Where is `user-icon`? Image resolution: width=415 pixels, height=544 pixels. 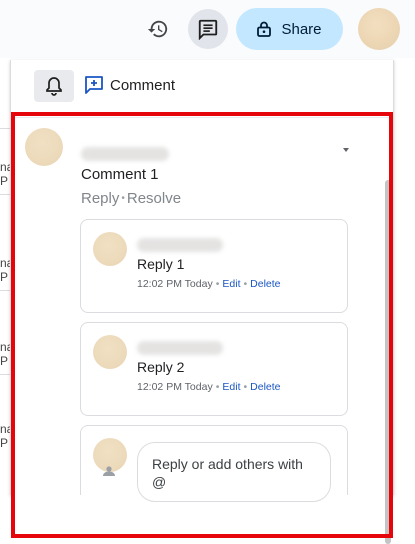 user-icon is located at coordinates (109, 471).